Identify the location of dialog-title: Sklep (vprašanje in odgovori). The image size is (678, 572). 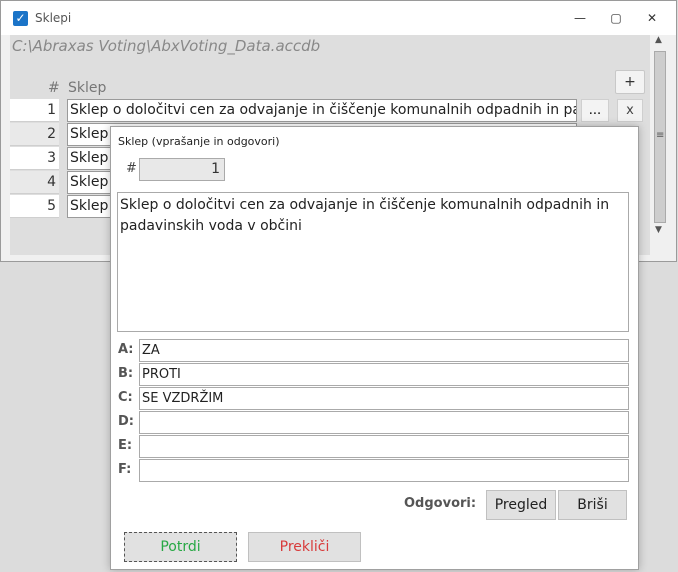
(199, 141).